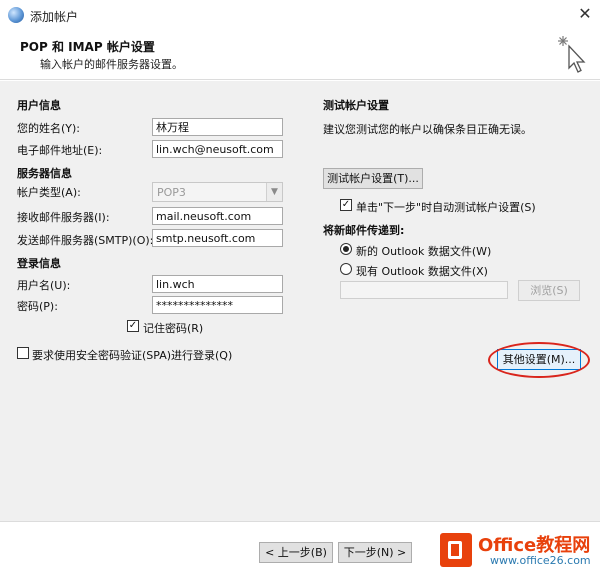 The height and width of the screenshot is (579, 600). I want to click on name-label: 您的姓名(Y):, so click(49, 128).